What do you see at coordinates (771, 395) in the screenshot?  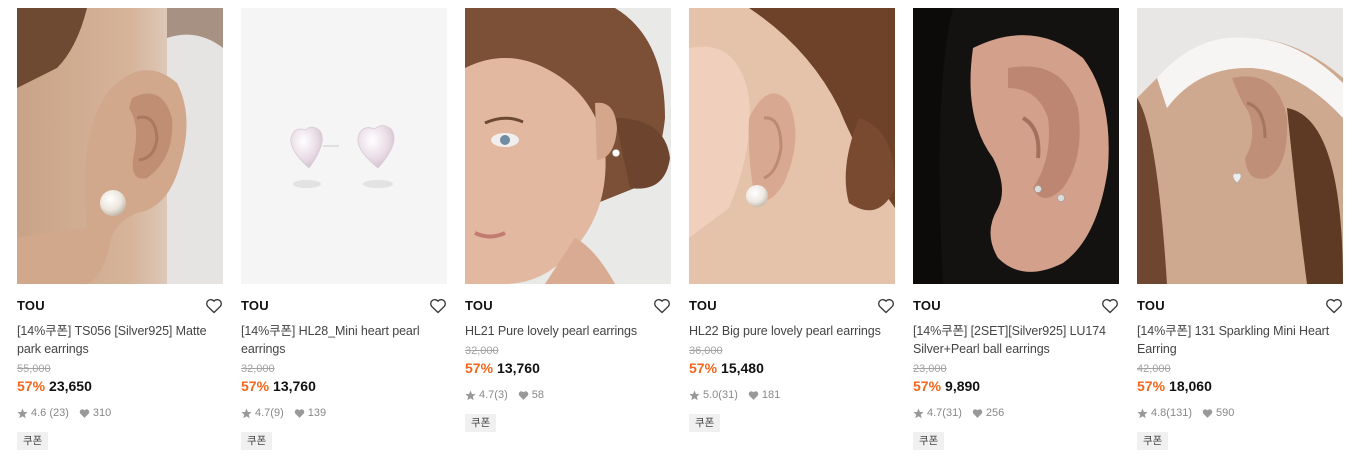 I see `like-count: 181` at bounding box center [771, 395].